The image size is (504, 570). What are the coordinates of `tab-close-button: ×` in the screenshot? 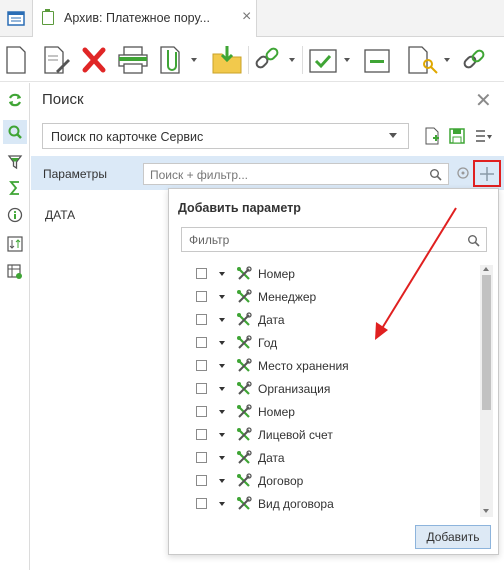 It's located at (246, 17).